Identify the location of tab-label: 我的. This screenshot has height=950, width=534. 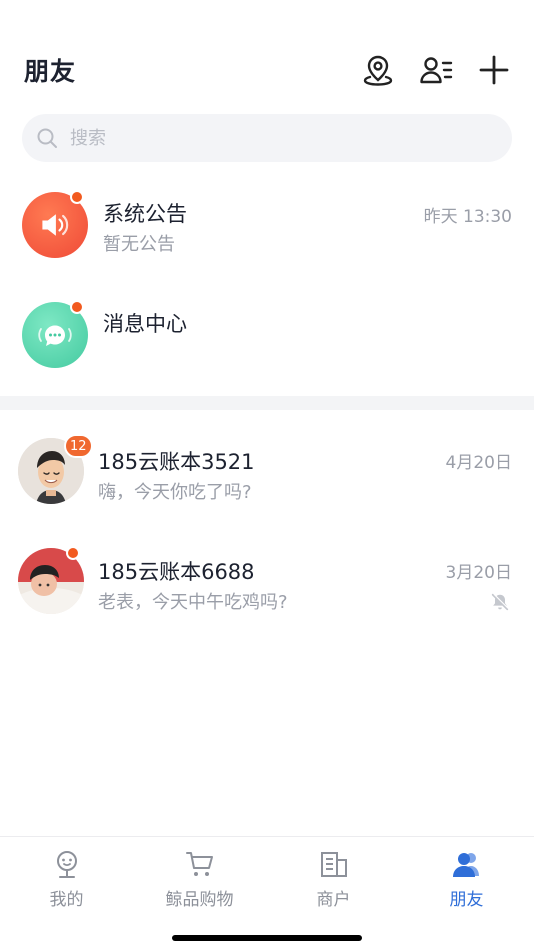
(66, 900).